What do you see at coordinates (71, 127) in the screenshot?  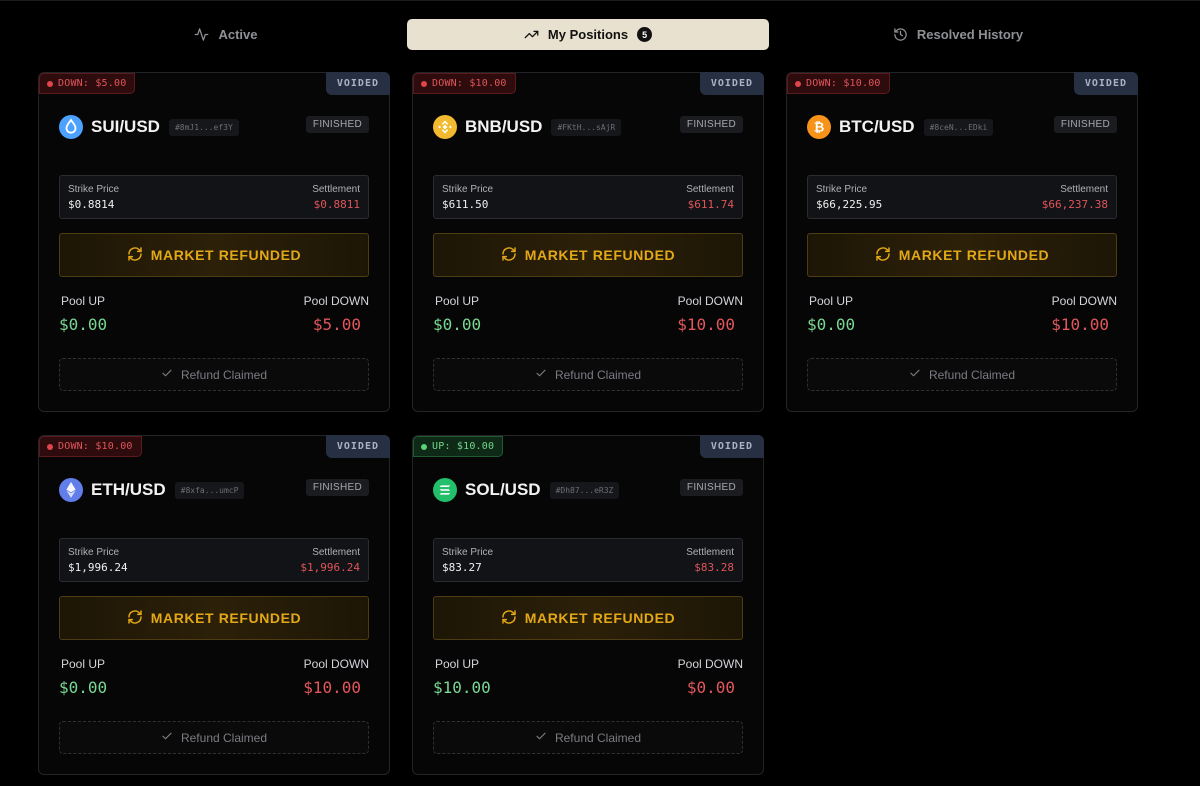 I see `sui-icon` at bounding box center [71, 127].